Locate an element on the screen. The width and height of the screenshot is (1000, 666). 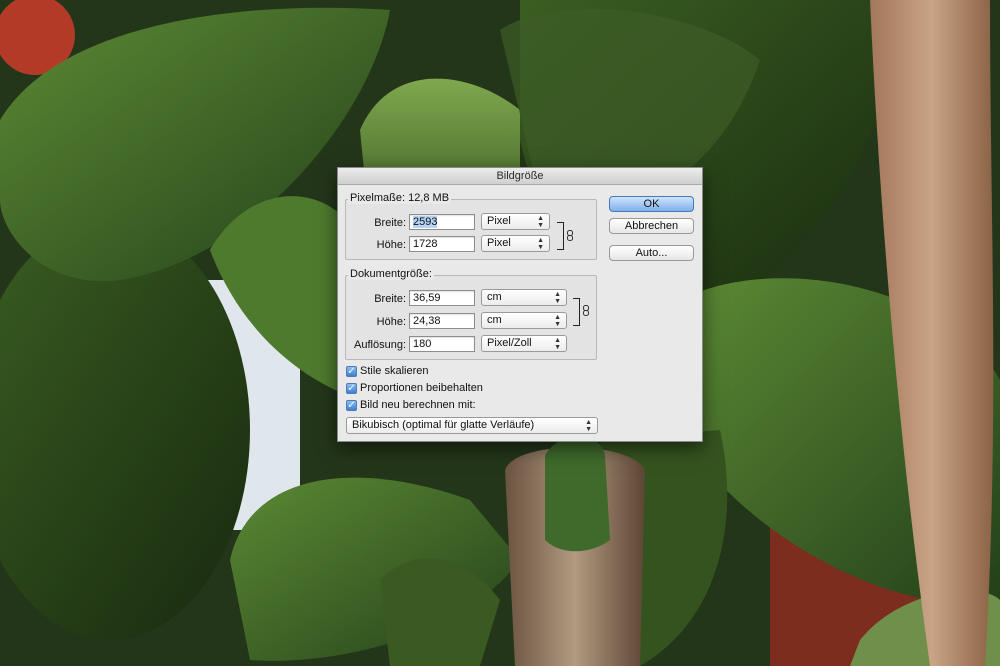
pixel-height-label: Höhe: is located at coordinates (391, 245).